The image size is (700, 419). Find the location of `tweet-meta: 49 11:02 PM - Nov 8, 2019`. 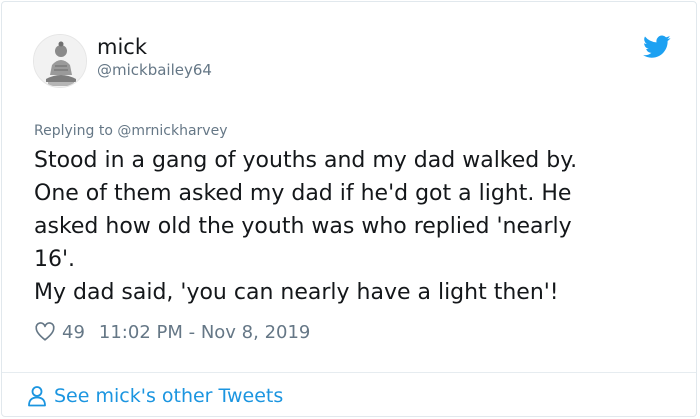

tweet-meta: 49 11:02 PM - Nov 8, 2019 is located at coordinates (172, 332).